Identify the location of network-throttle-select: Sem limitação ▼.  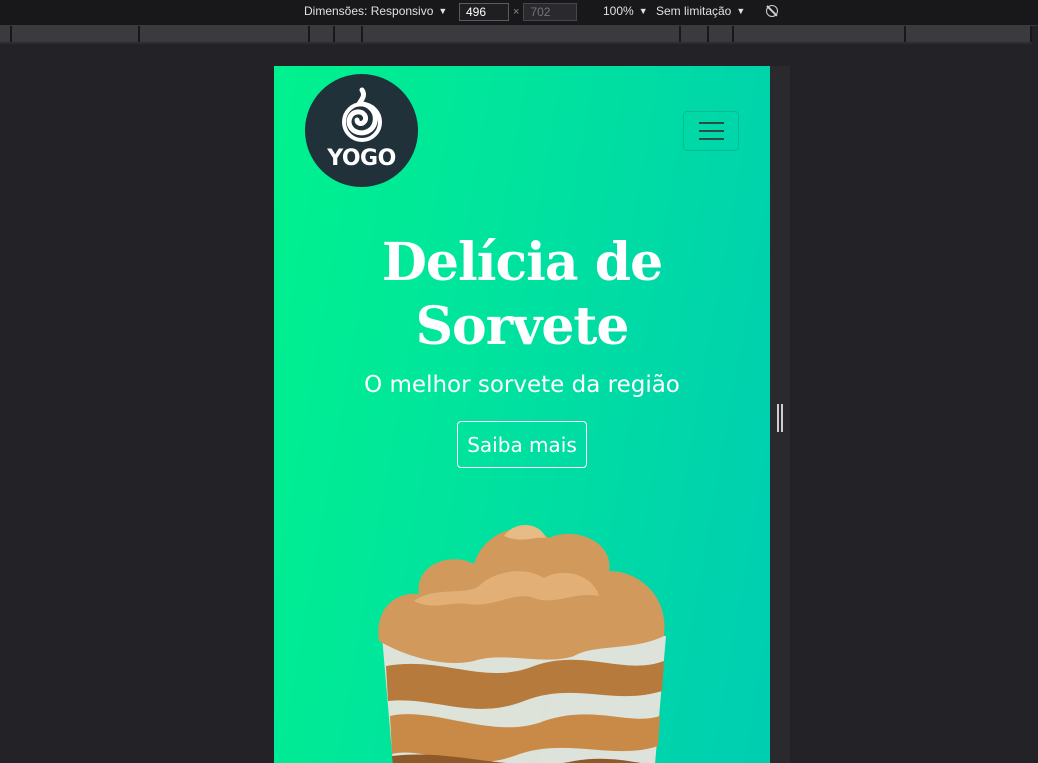
(700, 11).